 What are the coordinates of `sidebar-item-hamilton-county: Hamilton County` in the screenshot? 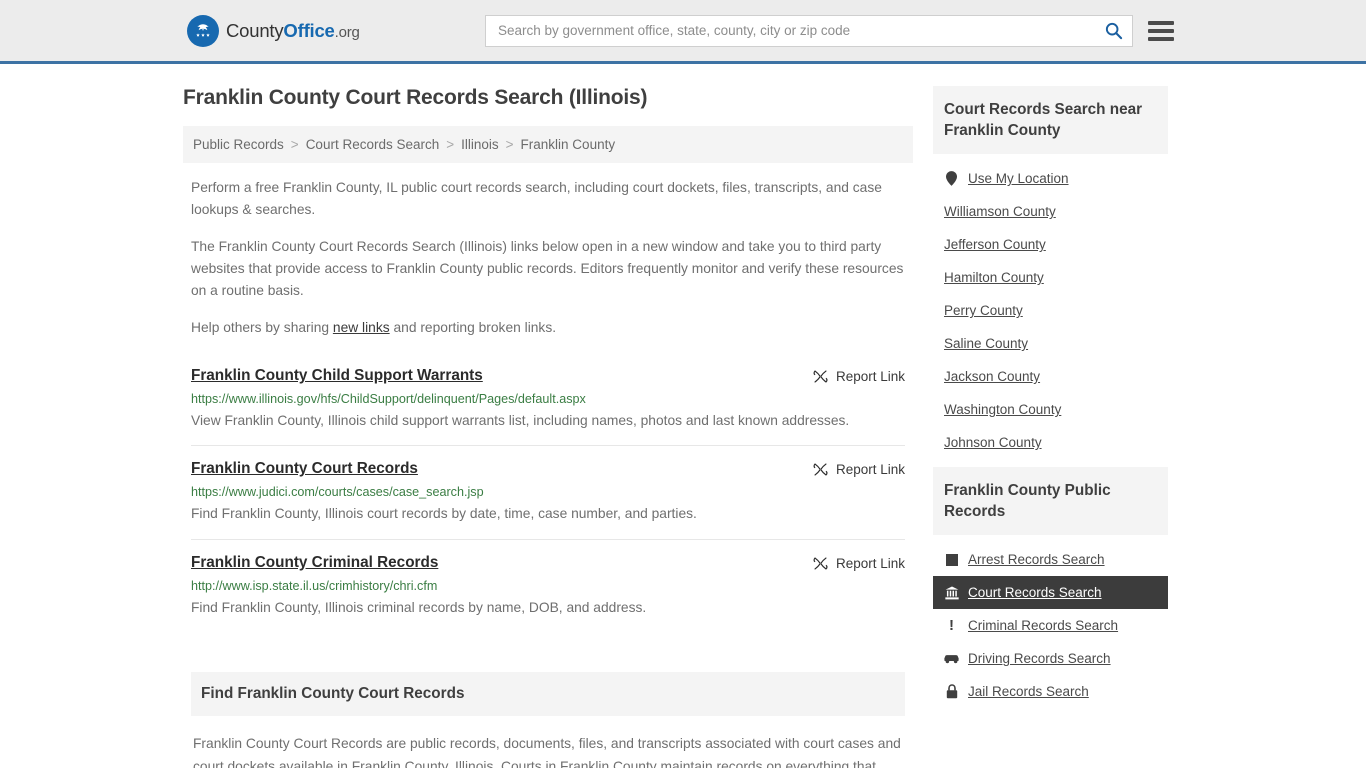 It's located at (1050, 277).